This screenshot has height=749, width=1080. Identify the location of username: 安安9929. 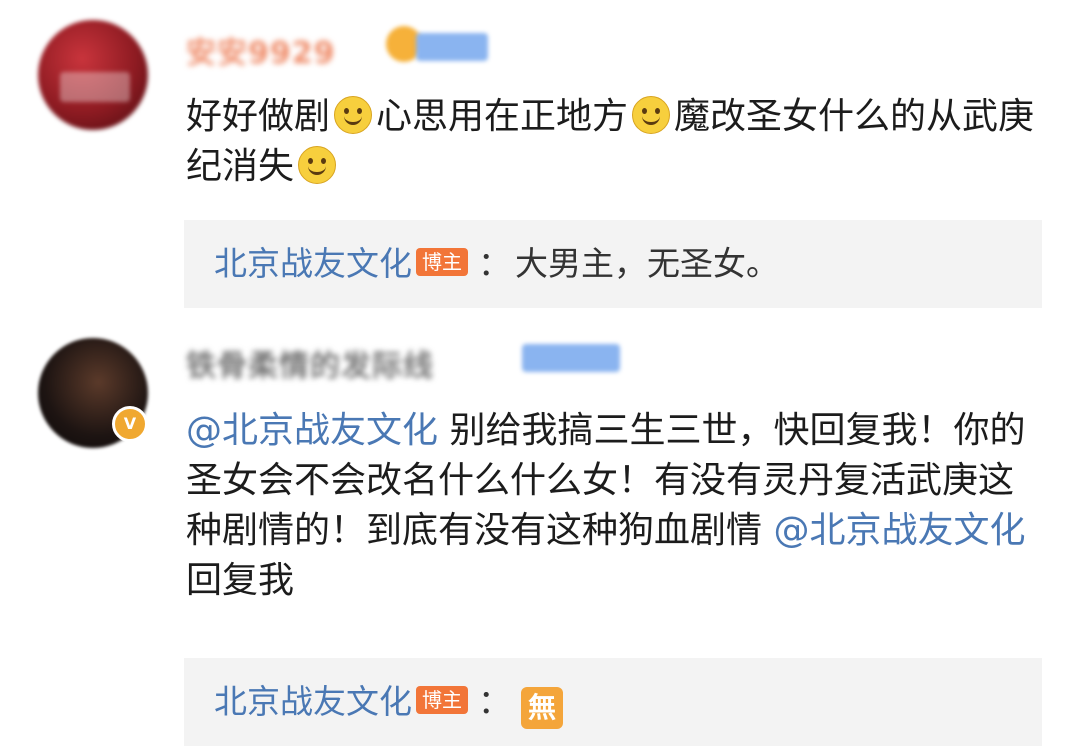
(261, 50).